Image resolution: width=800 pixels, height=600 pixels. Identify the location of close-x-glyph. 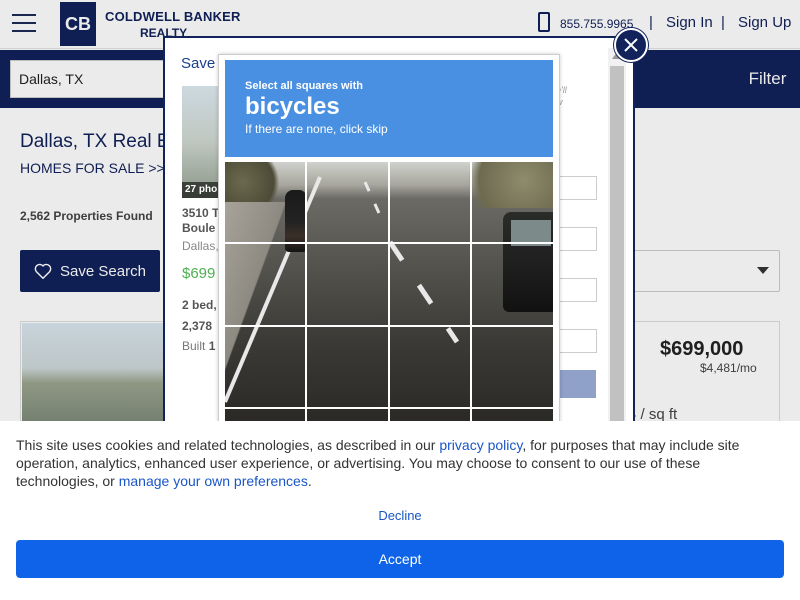
(631, 45).